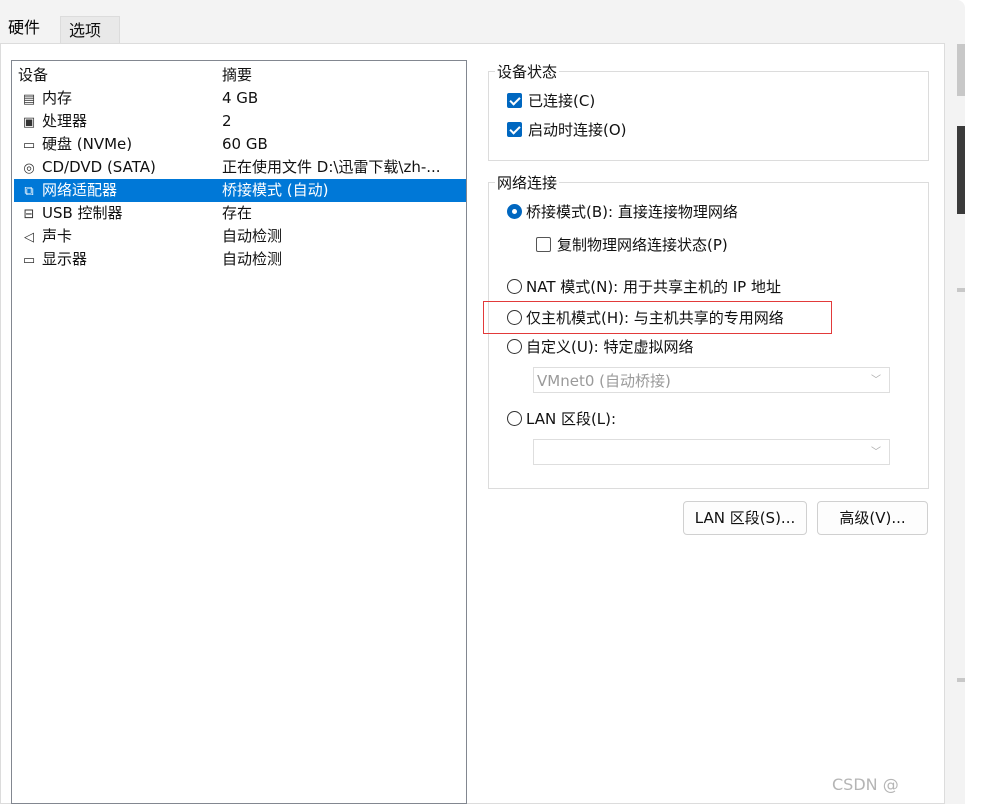 This screenshot has width=1007, height=804. Describe the element at coordinates (245, 144) in the screenshot. I see `device-summary: 60 GB` at that location.